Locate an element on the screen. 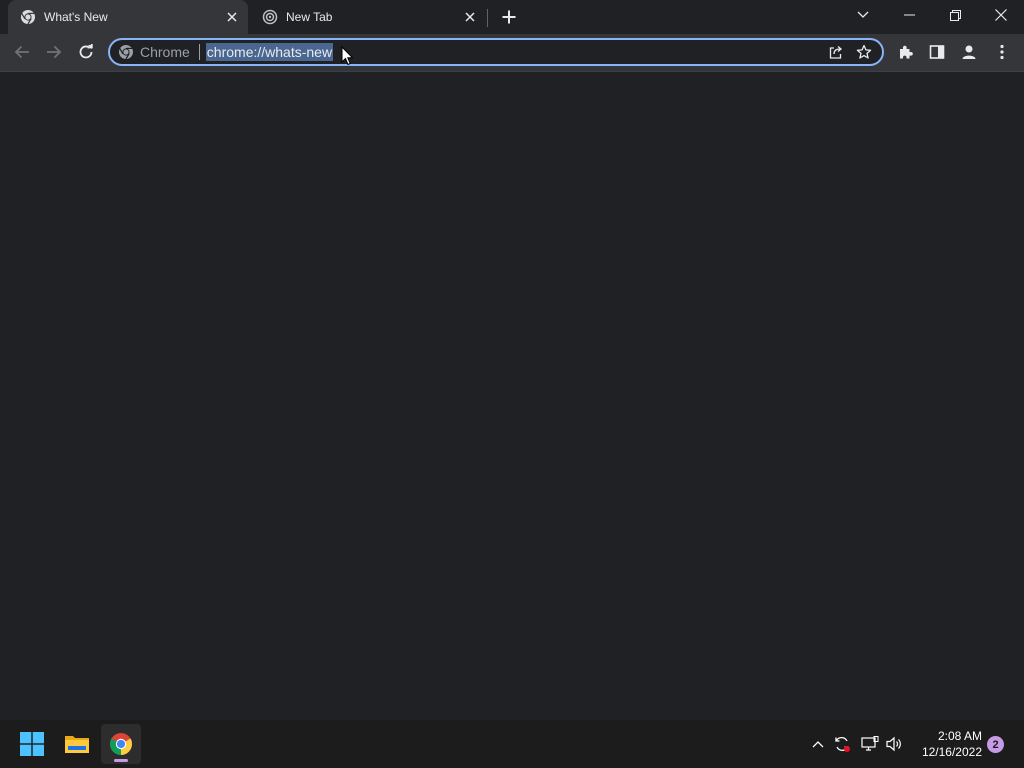 The height and width of the screenshot is (768, 1024). back-arrow-icon is located at coordinates (21, 52).